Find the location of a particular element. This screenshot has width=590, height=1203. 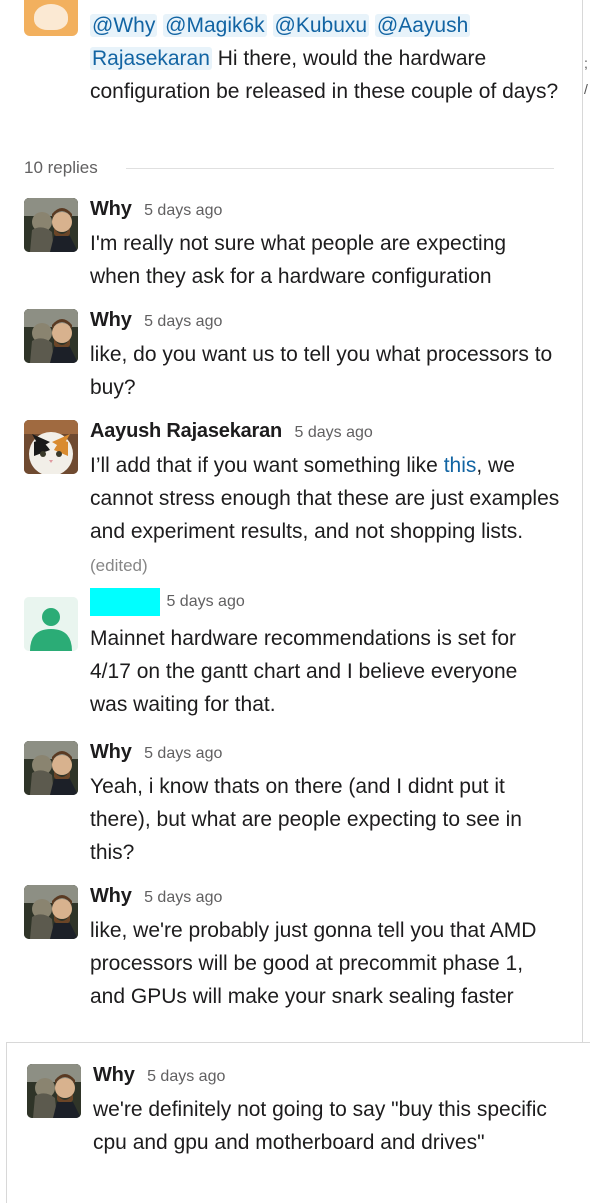

divider-line is located at coordinates (340, 168).